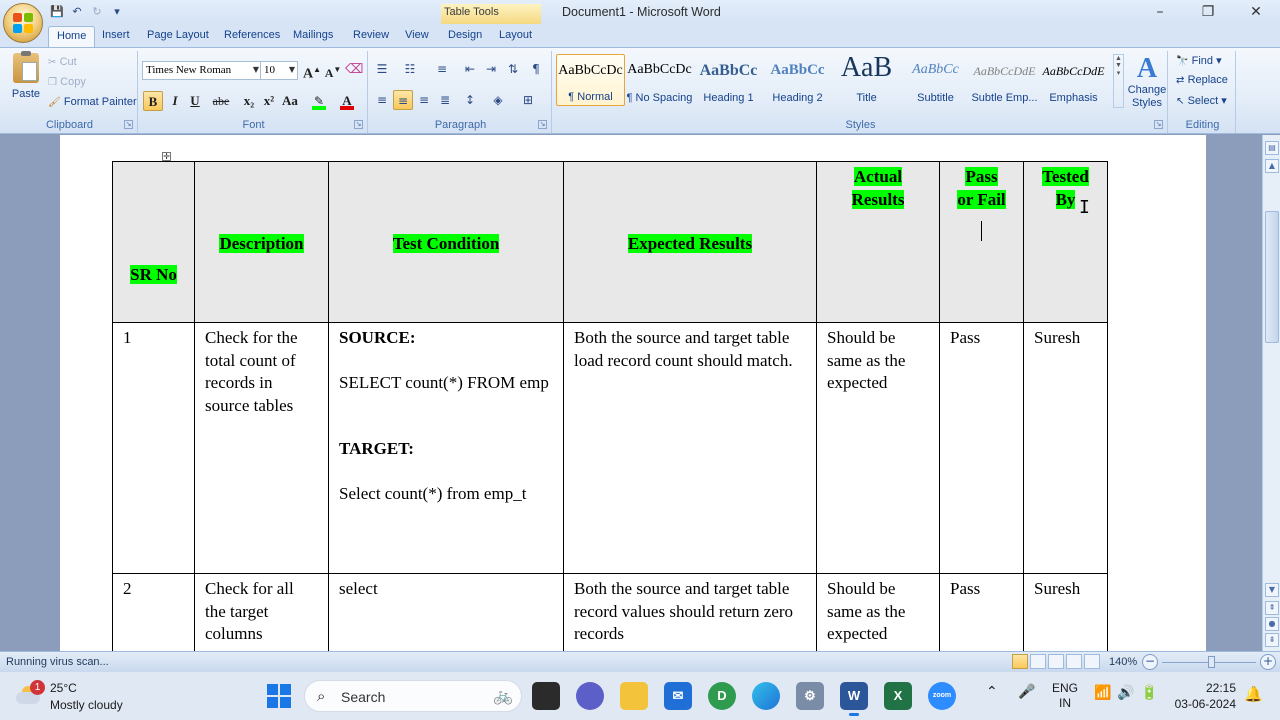  I want to click on align-left-icon: ≡, so click(382, 100).